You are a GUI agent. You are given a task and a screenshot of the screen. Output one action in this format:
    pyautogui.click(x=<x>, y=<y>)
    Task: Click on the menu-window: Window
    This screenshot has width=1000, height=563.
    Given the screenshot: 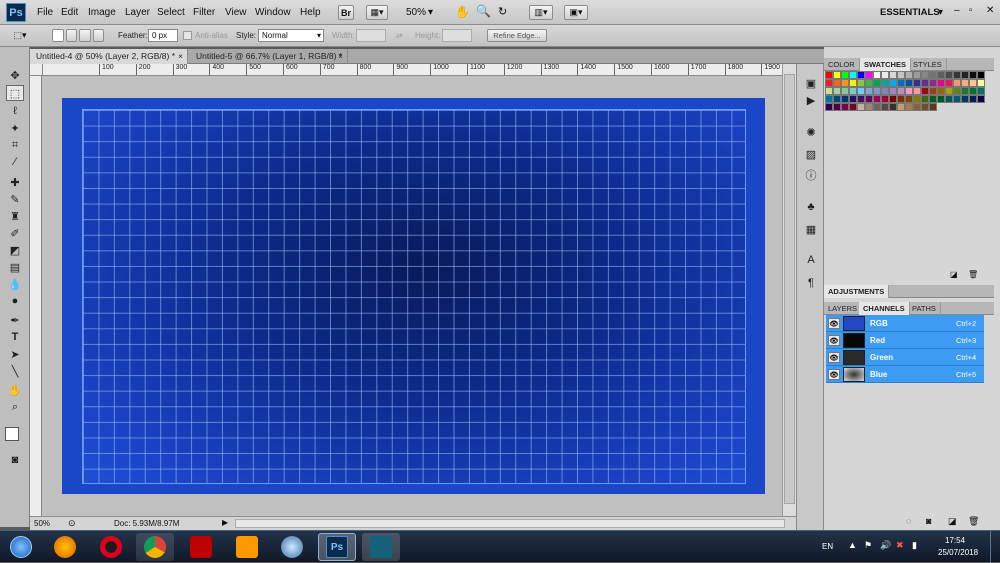 What is the action you would take?
    pyautogui.click(x=273, y=12)
    